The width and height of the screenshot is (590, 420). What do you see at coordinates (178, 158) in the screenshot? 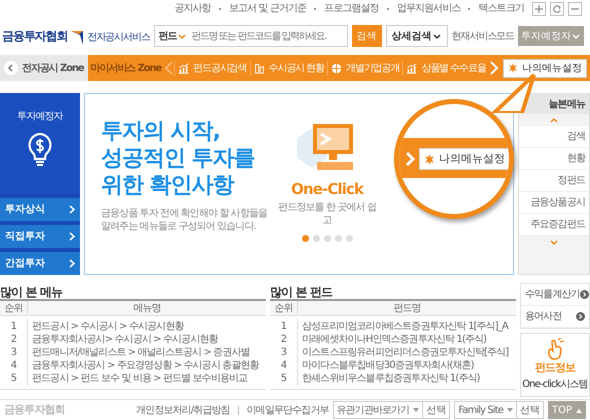
I see `banner-headline: 투자의 시작, 성공적인 투자를 위한 확인사항` at bounding box center [178, 158].